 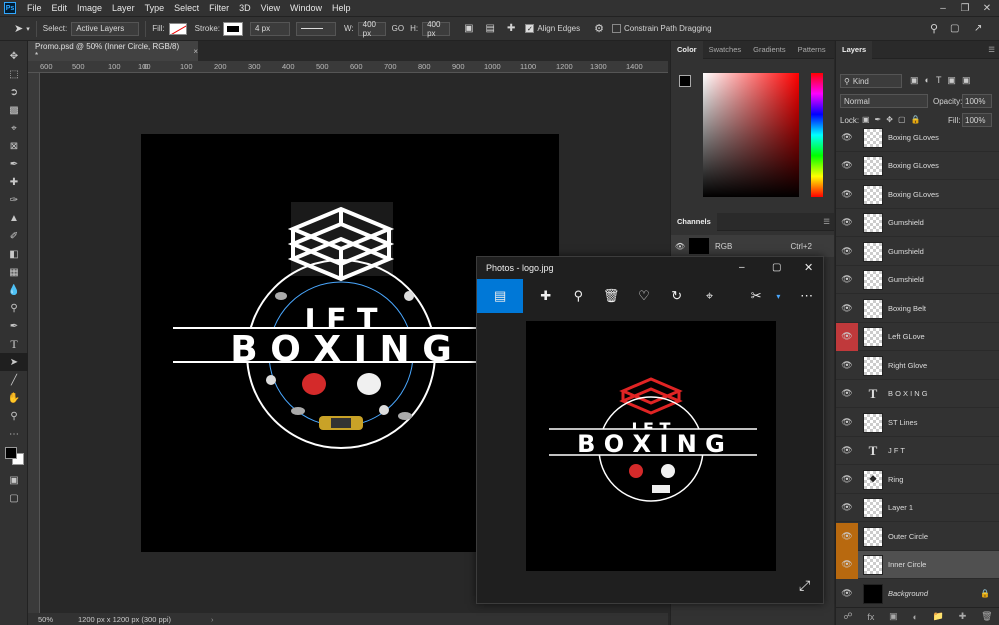 What do you see at coordinates (756, 296) in the screenshot?
I see `edit-icon: ✂` at bounding box center [756, 296].